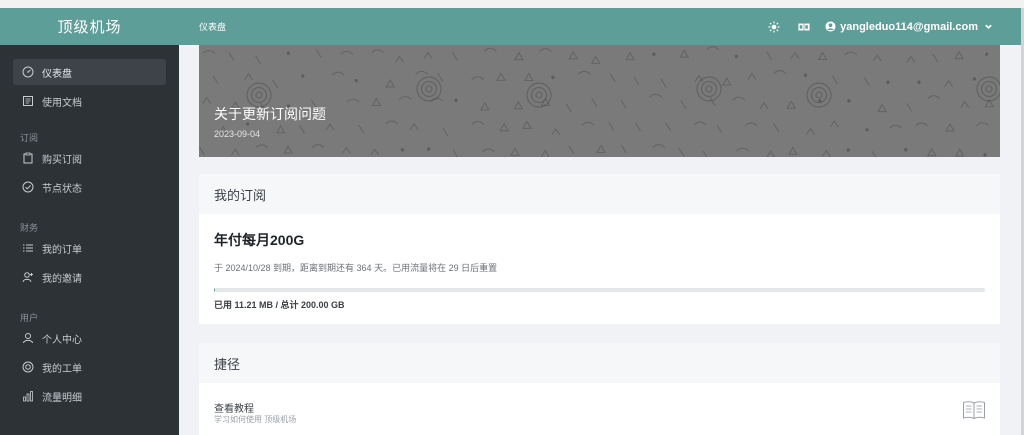  What do you see at coordinates (237, 134) in the screenshot?
I see `notice-date: 2023-09-04` at bounding box center [237, 134].